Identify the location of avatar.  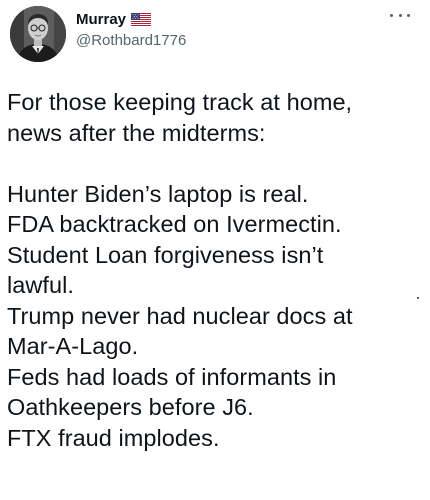
(38, 34).